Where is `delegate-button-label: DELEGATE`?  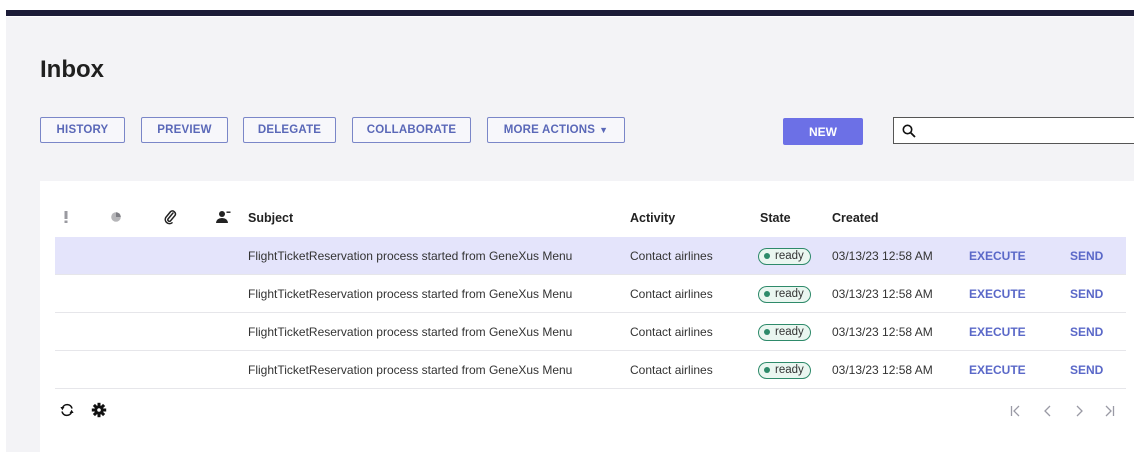 delegate-button-label: DELEGATE is located at coordinates (289, 130).